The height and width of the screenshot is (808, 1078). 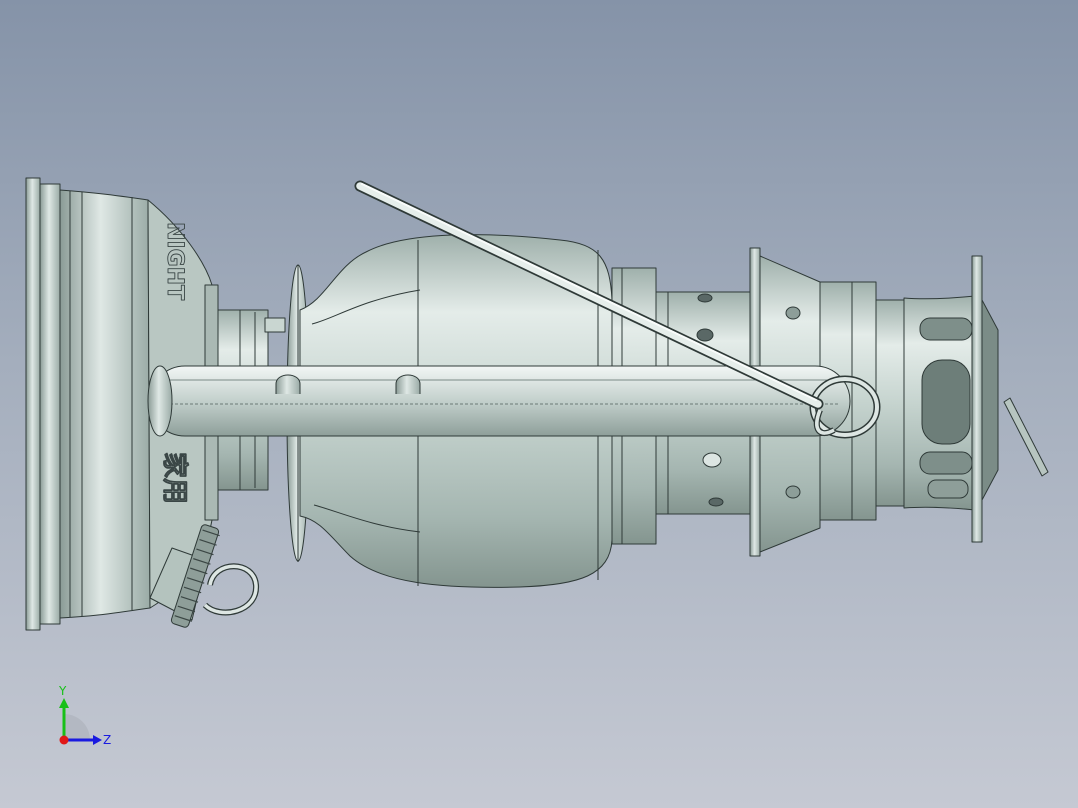 I want to click on x-axis-dot, so click(x=64, y=740).